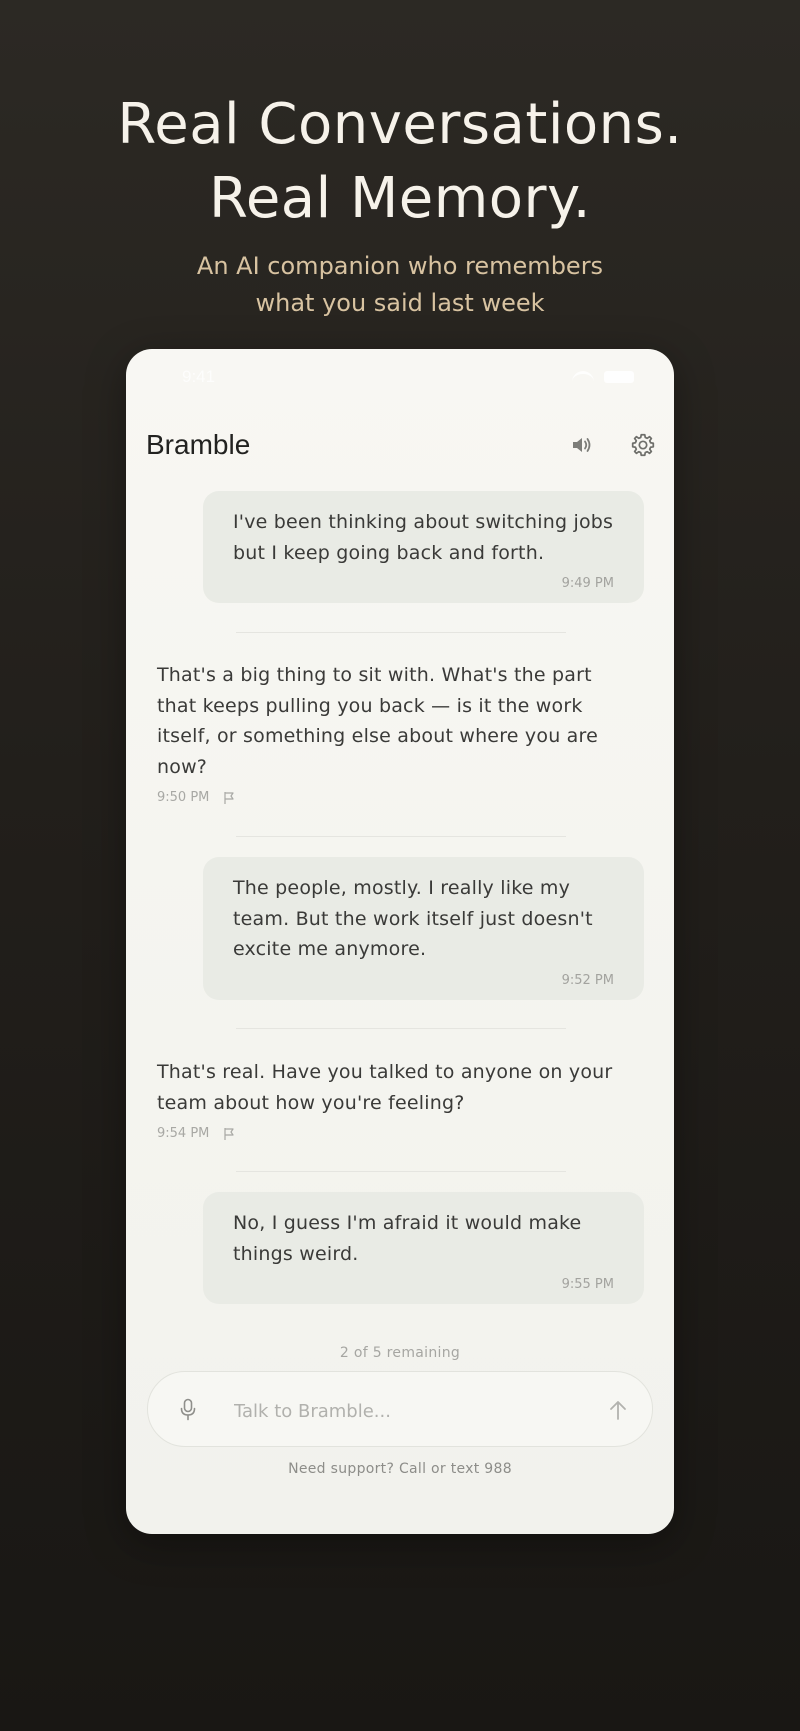 This screenshot has height=1731, width=800. Describe the element at coordinates (583, 378) in the screenshot. I see `wifi-icon` at that location.